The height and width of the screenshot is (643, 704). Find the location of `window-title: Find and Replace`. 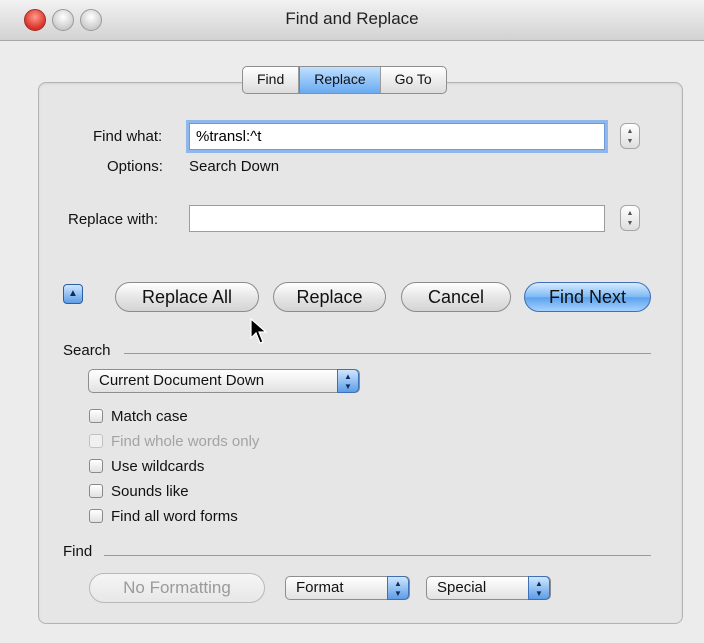

window-title: Find and Replace is located at coordinates (352, 18).